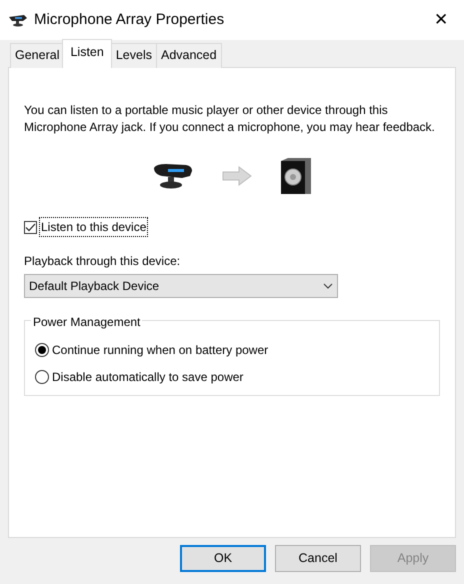 This screenshot has height=584, width=464. Describe the element at coordinates (129, 20) in the screenshot. I see `window-title: Microphone Array Properties` at that location.